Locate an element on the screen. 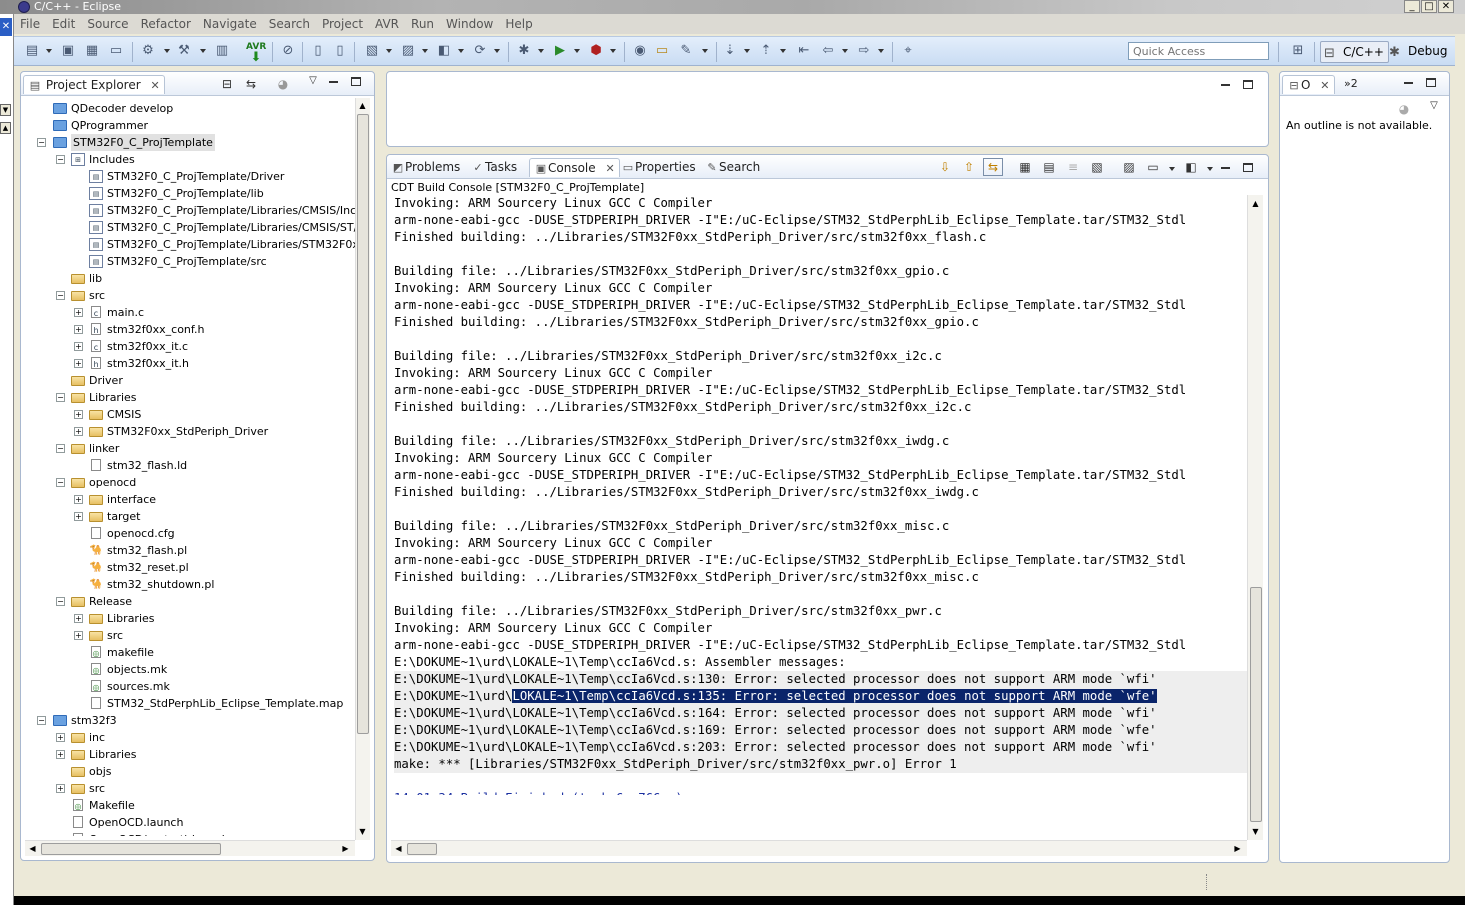 This screenshot has height=905, width=1465. new-dropdown-arrow-icon is located at coordinates (49, 51).